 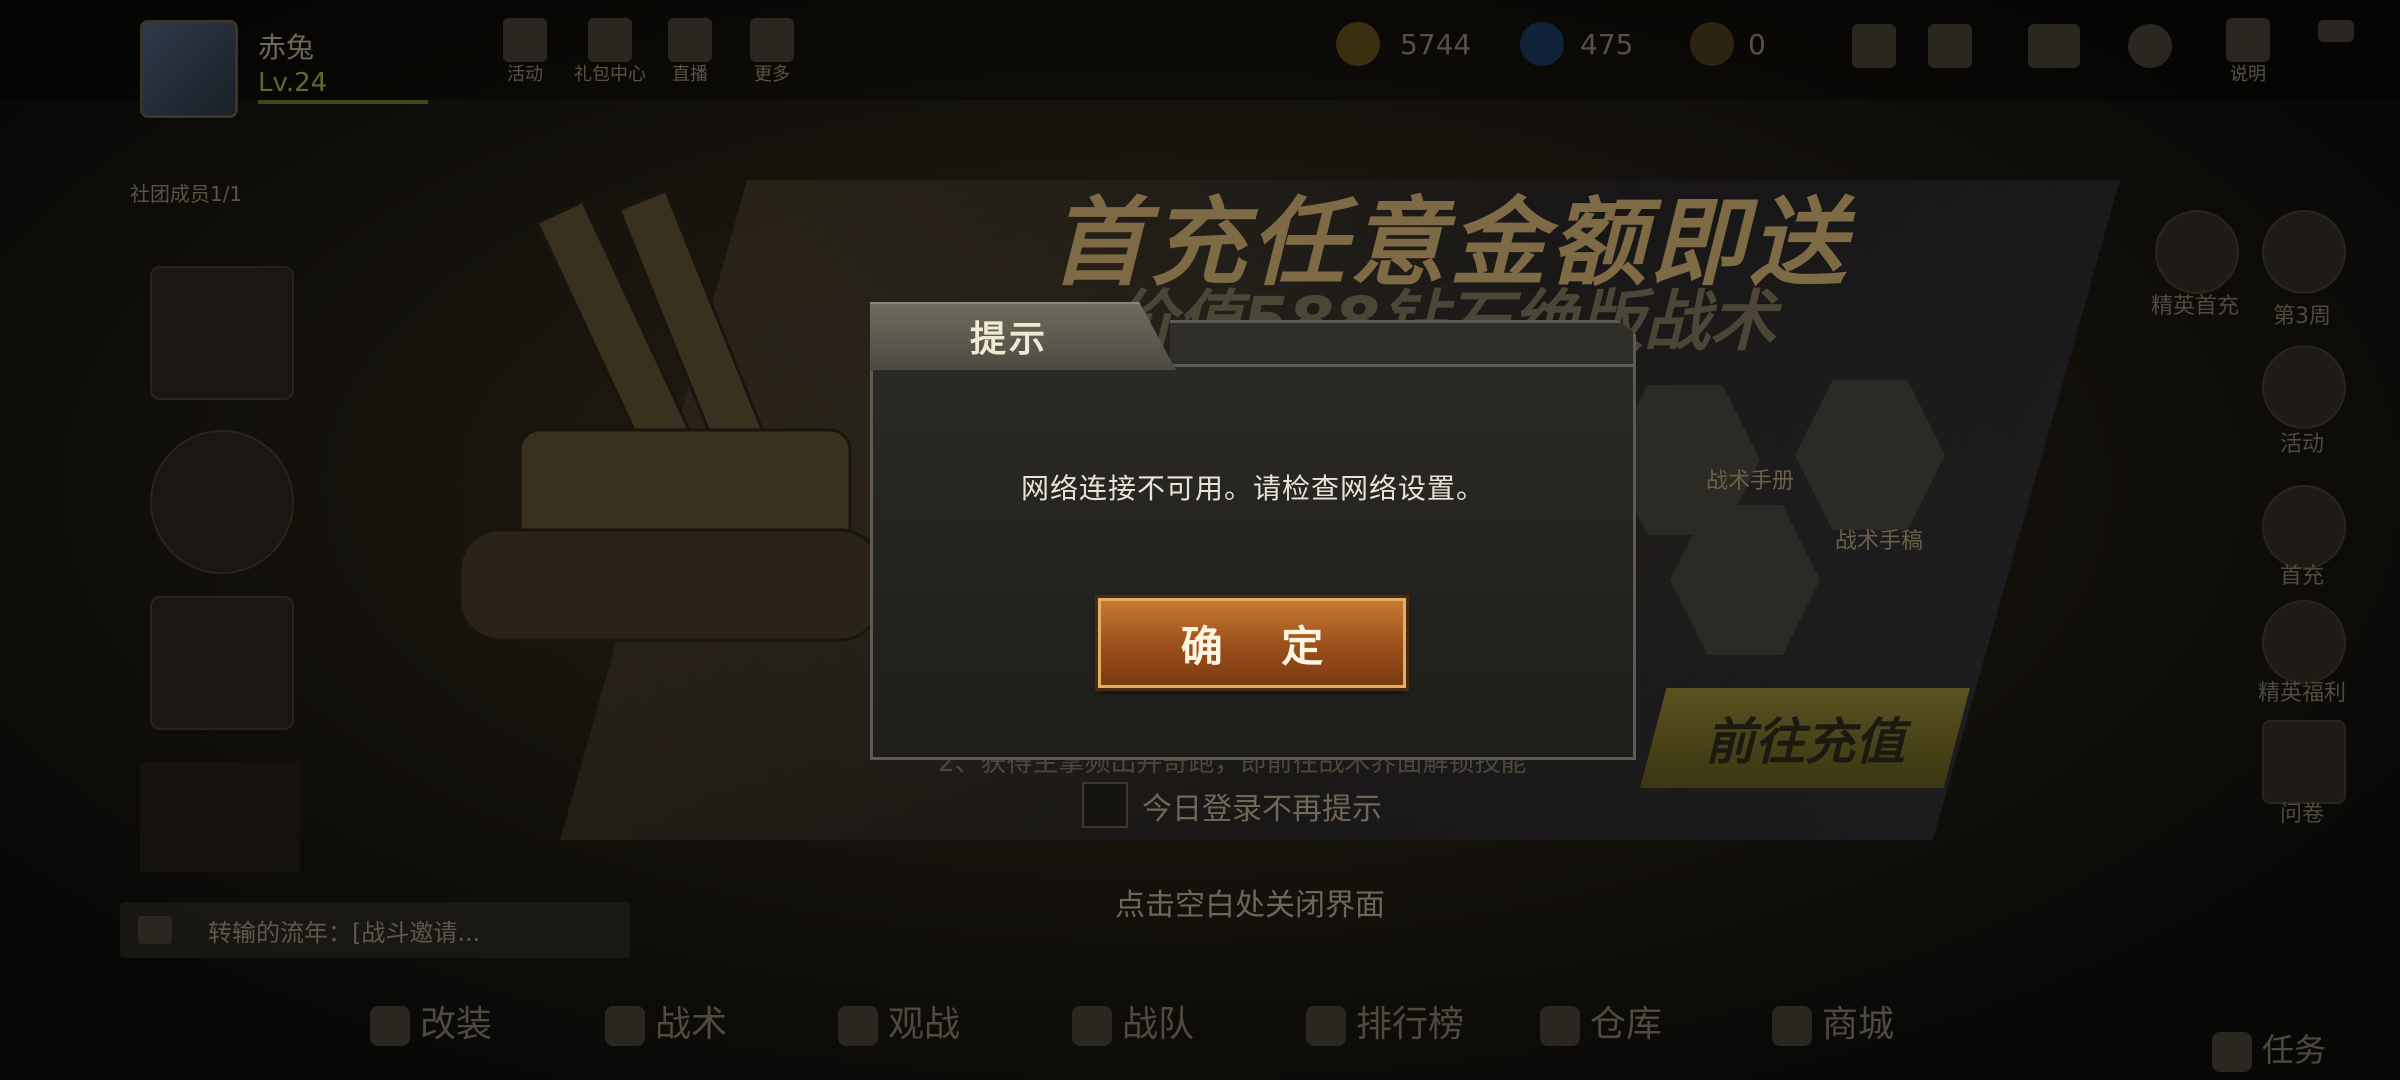 I want to click on right-item-label: 第3周, so click(x=2302, y=316).